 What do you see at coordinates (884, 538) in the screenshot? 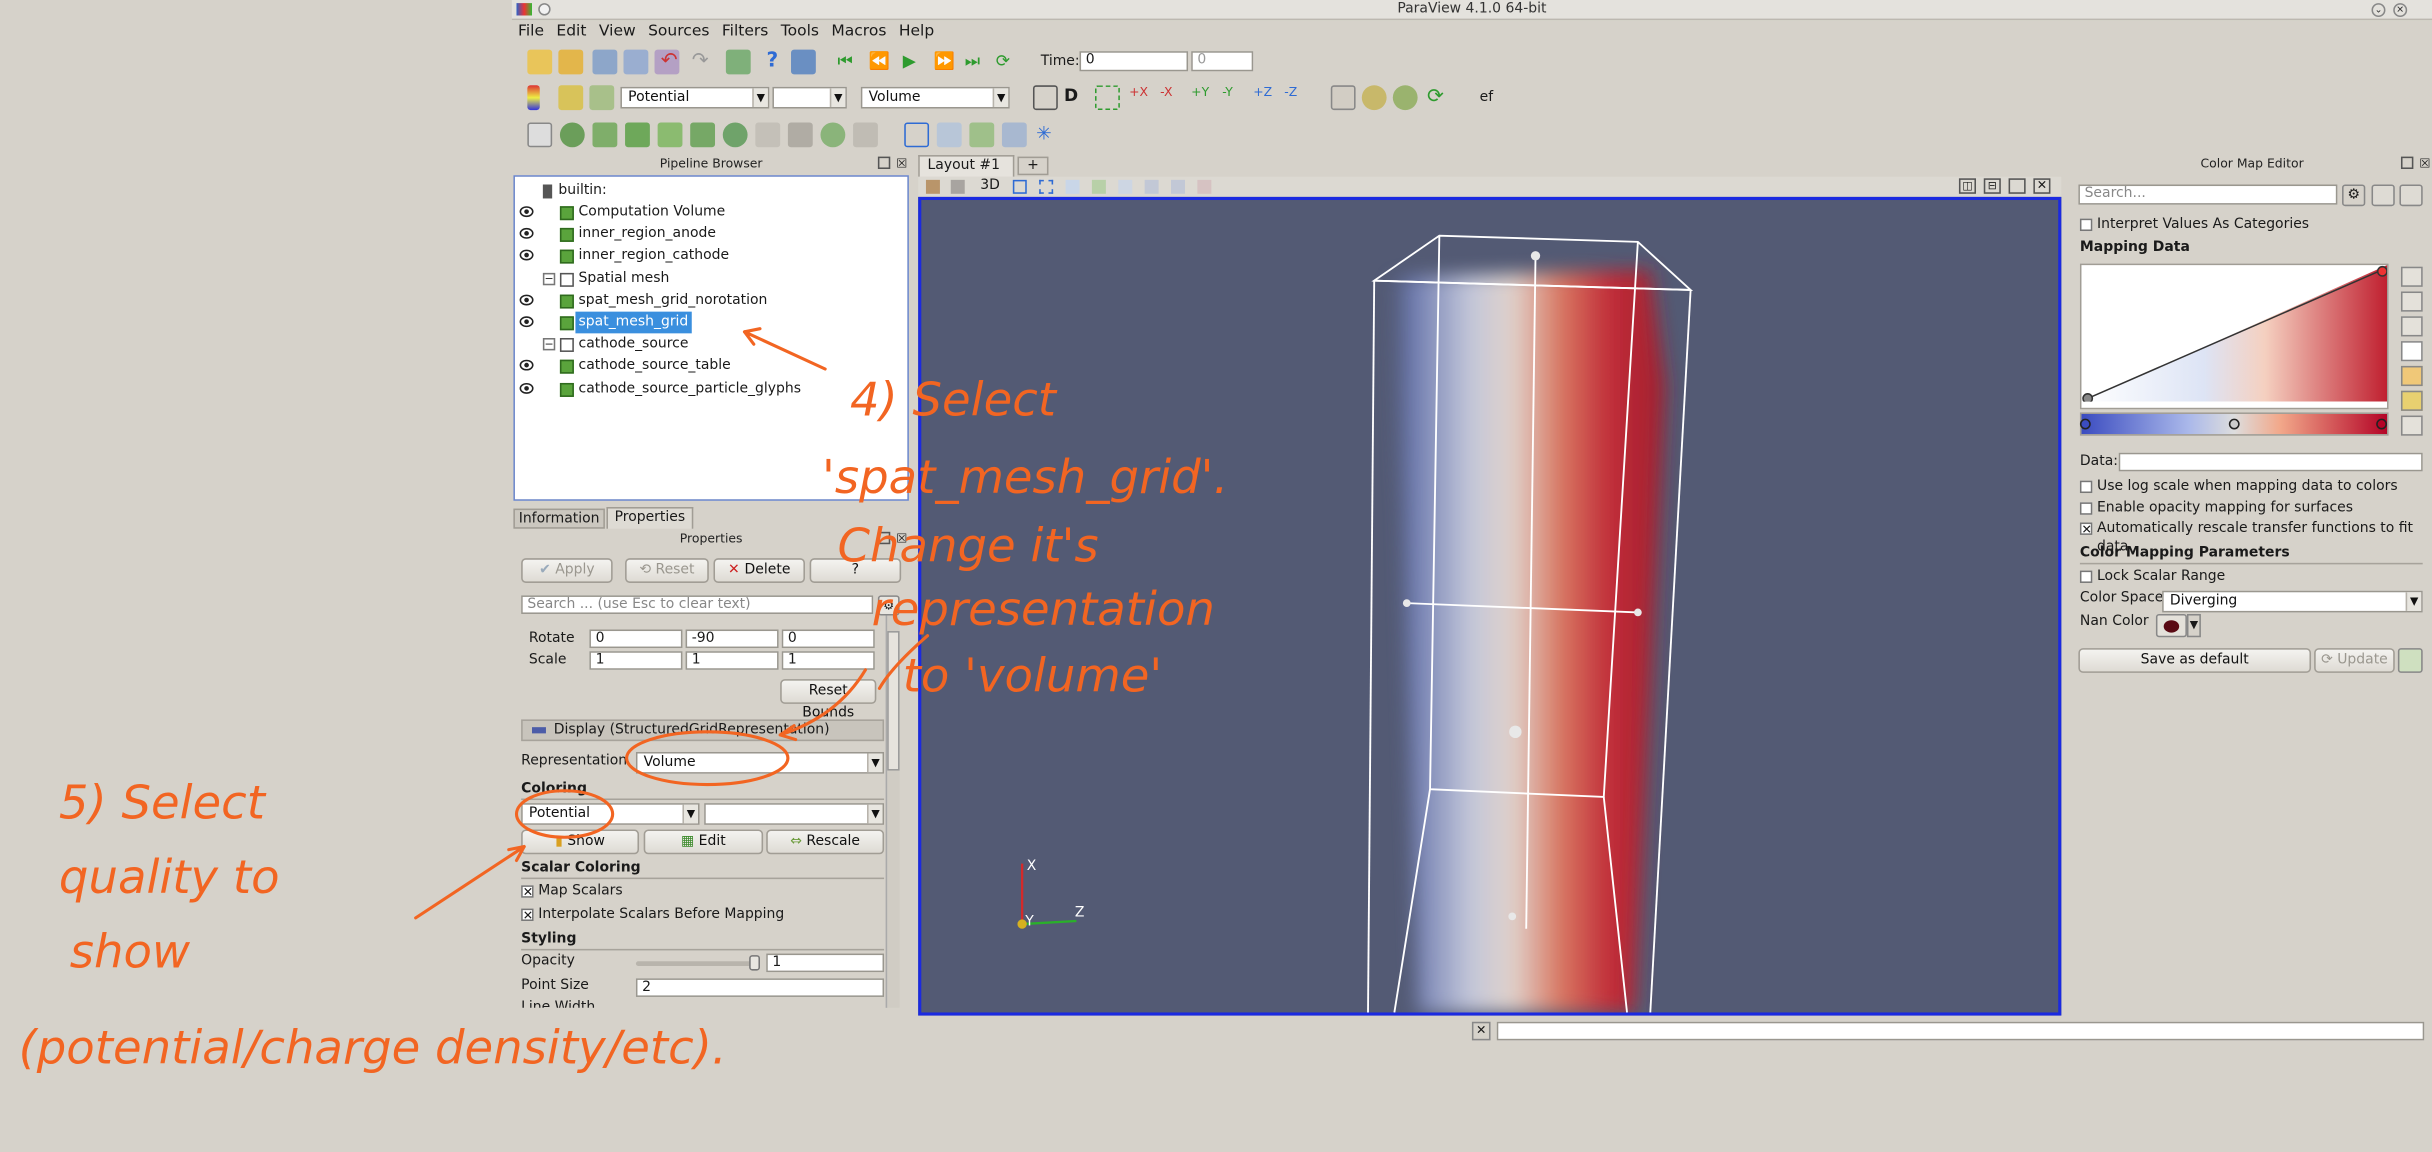
I see `float-properties-icon` at bounding box center [884, 538].